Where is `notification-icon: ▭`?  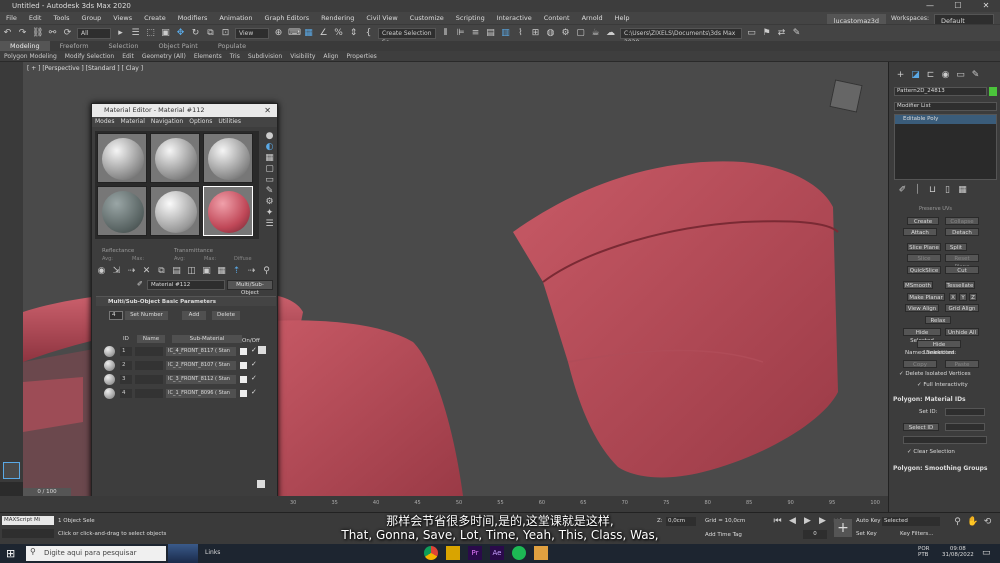
notification-icon: ▭ is located at coordinates (986, 553).